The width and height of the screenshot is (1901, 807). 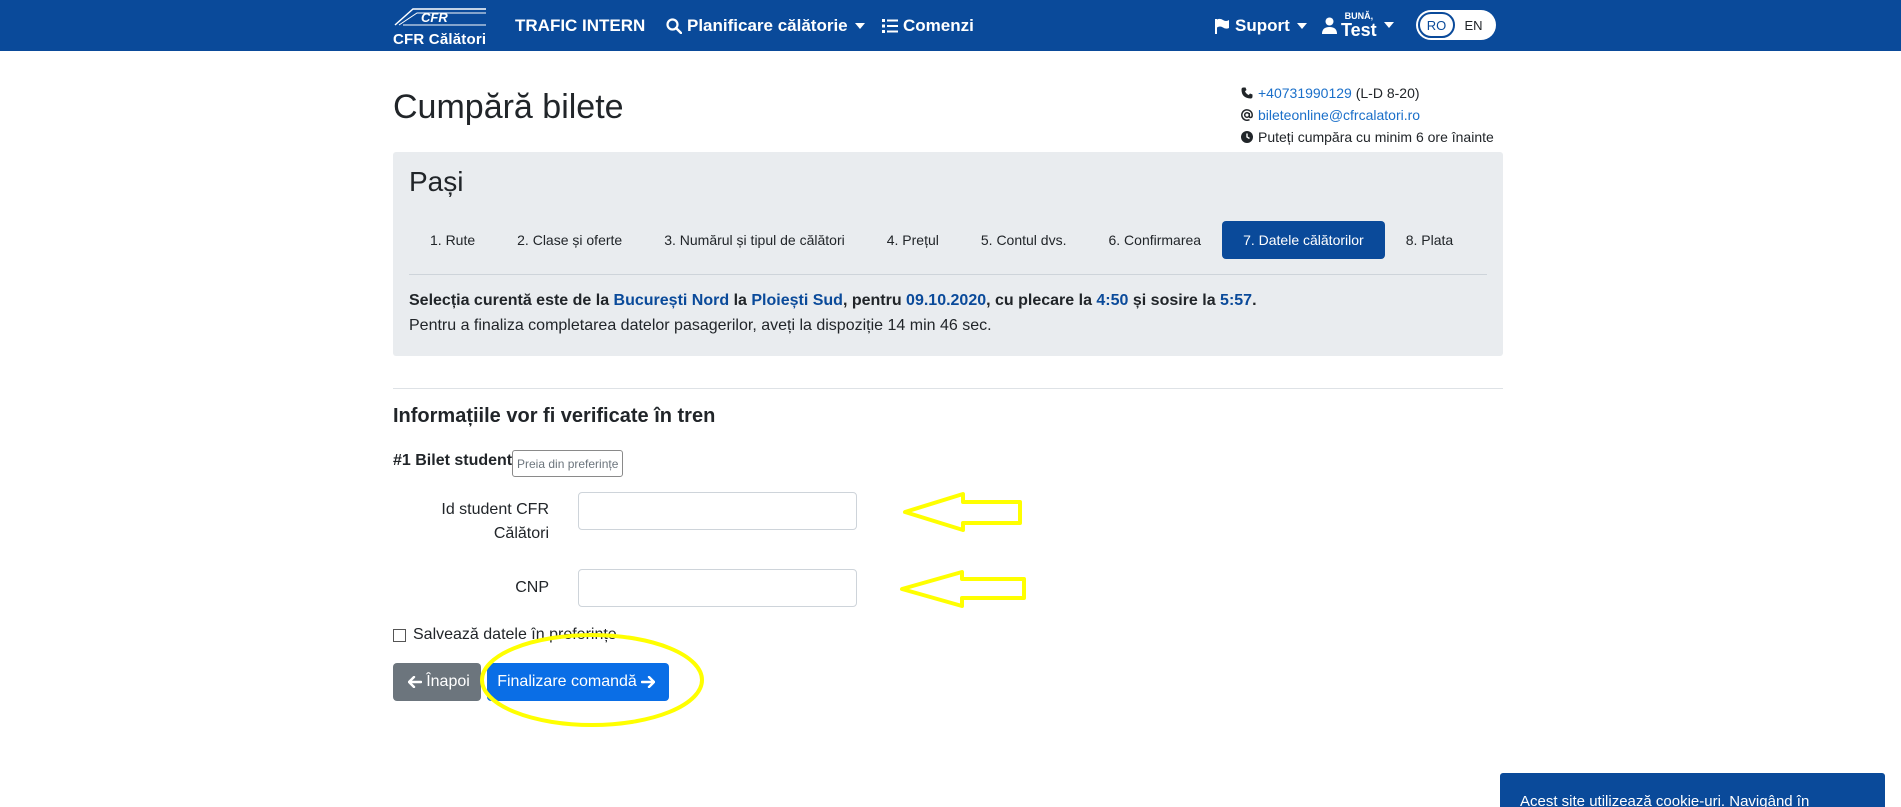 I want to click on lang-en-button: EN, so click(x=1473, y=25).